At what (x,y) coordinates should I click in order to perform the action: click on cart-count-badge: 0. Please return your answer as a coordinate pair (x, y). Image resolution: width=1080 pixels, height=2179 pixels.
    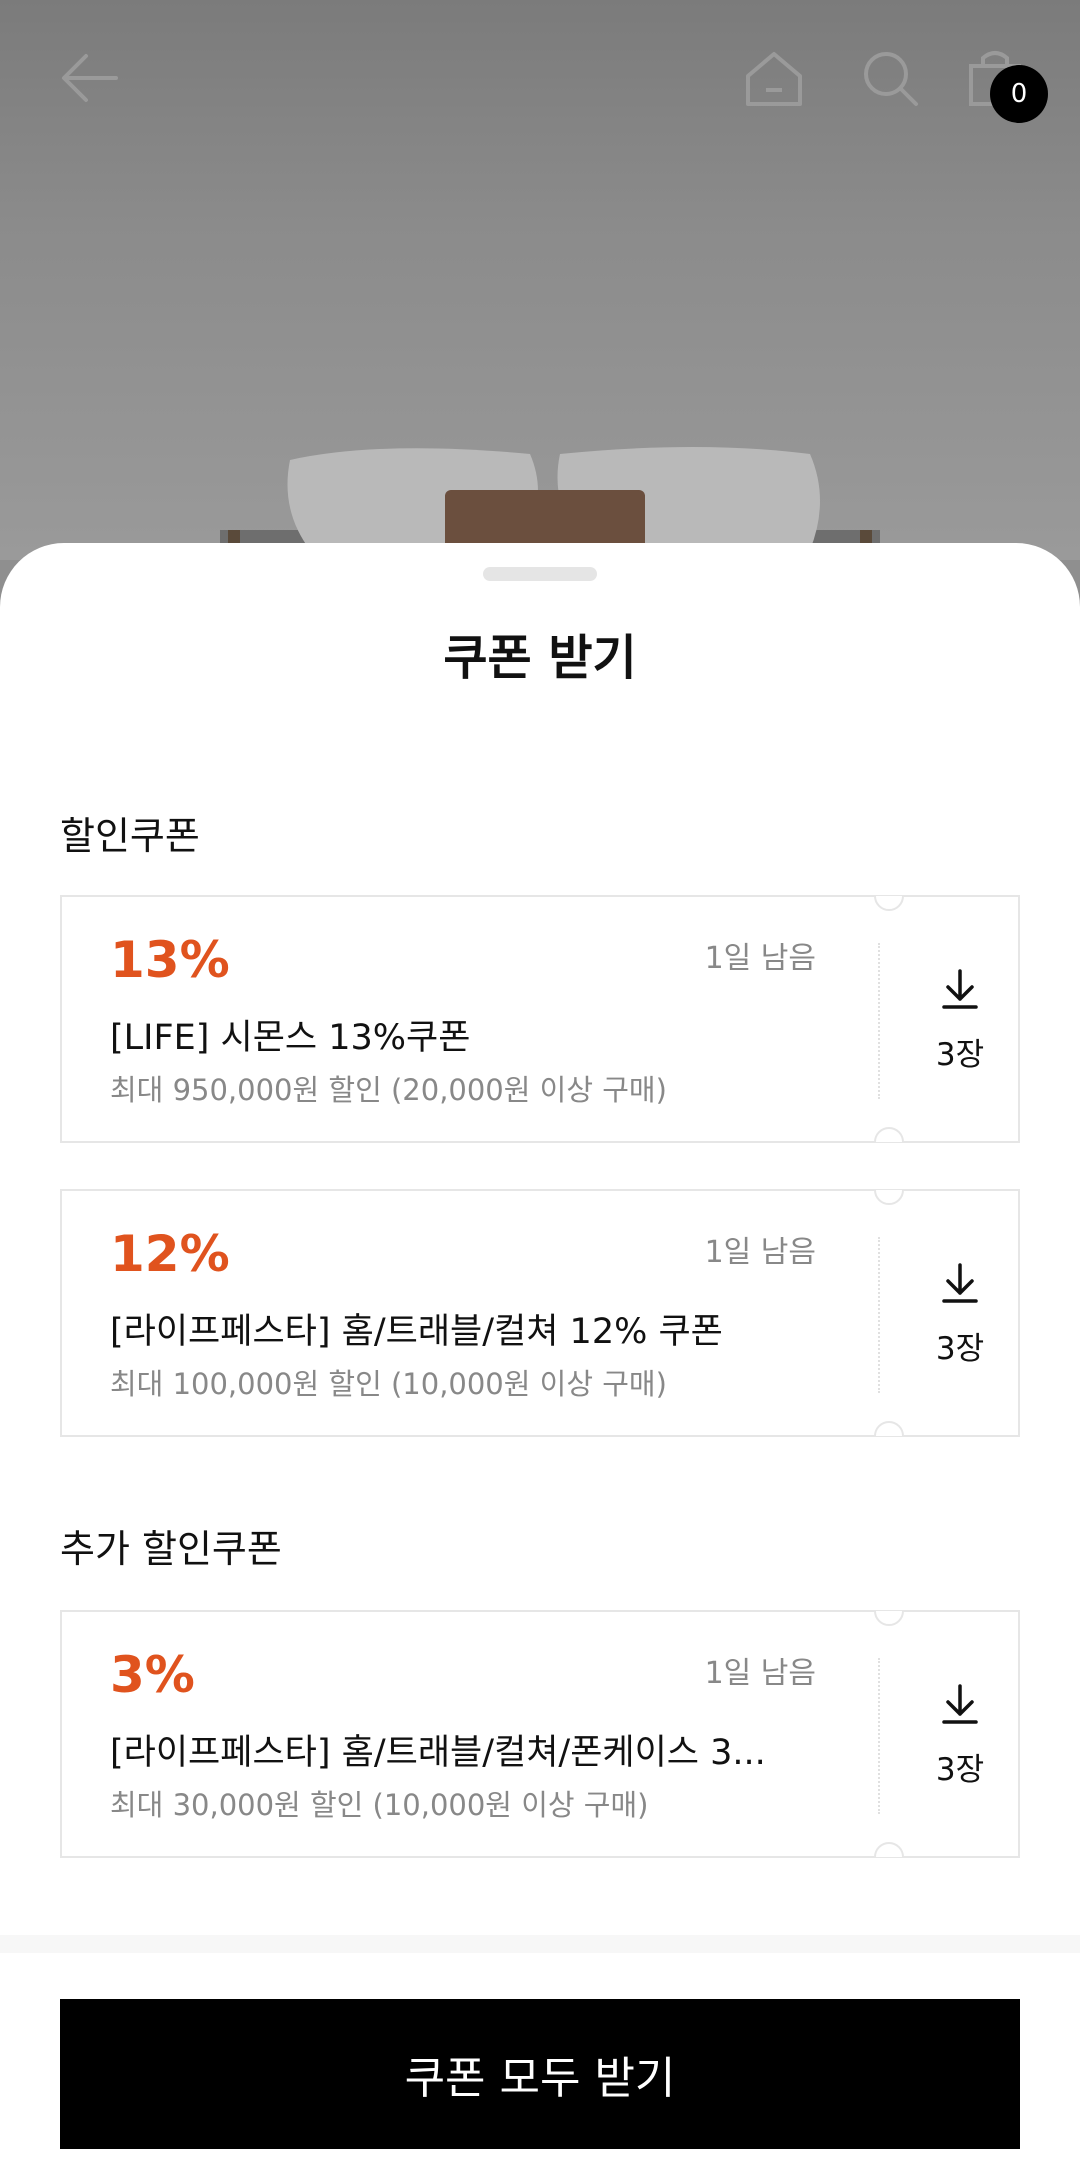
    Looking at the image, I should click on (1019, 94).